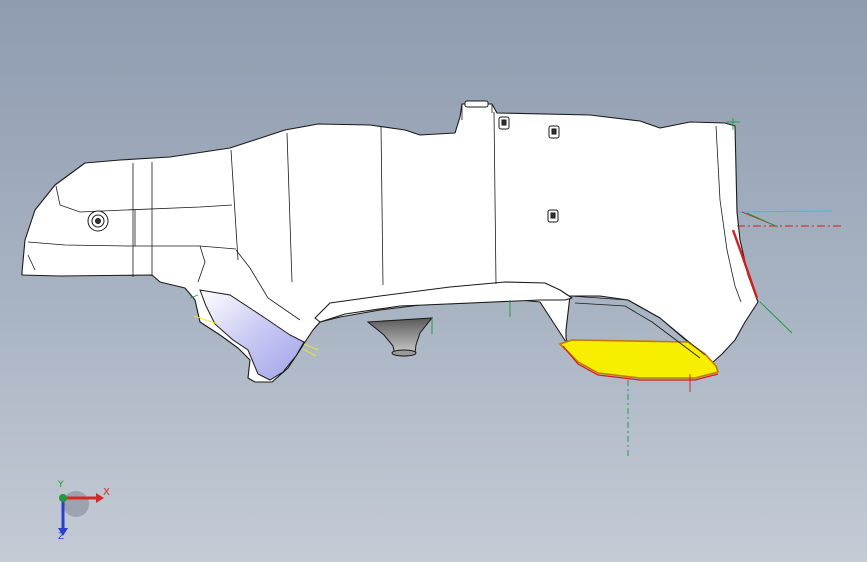 The image size is (867, 562). I want to click on y-axis-label: Y, so click(61, 485).